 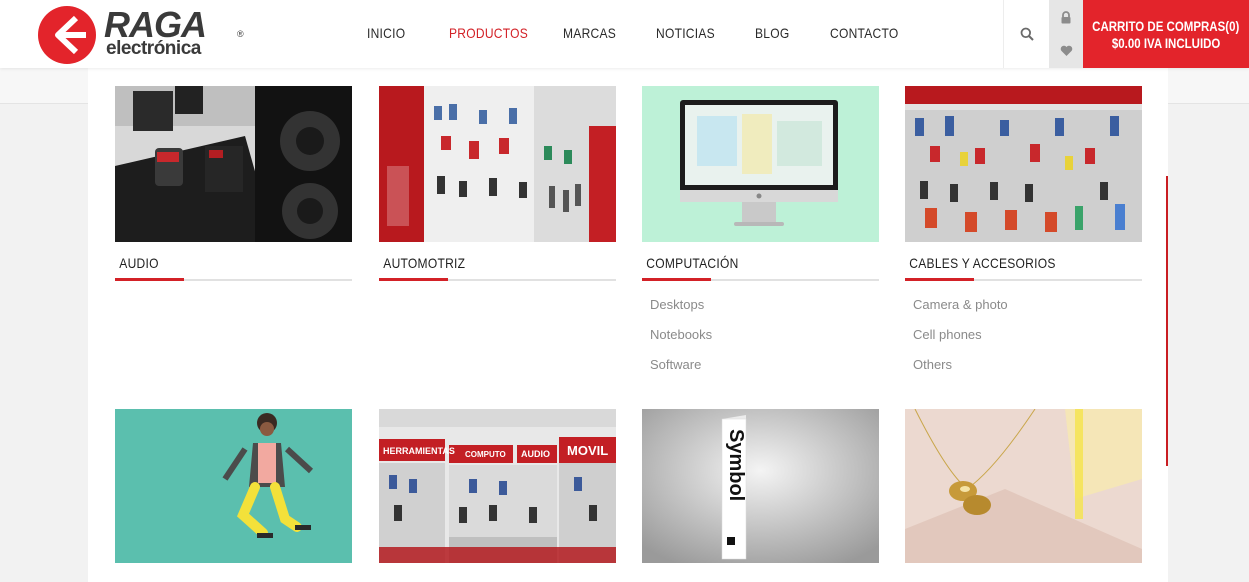 I want to click on category-title-automotriz: AUTOMOTRIZ, so click(x=481, y=263).